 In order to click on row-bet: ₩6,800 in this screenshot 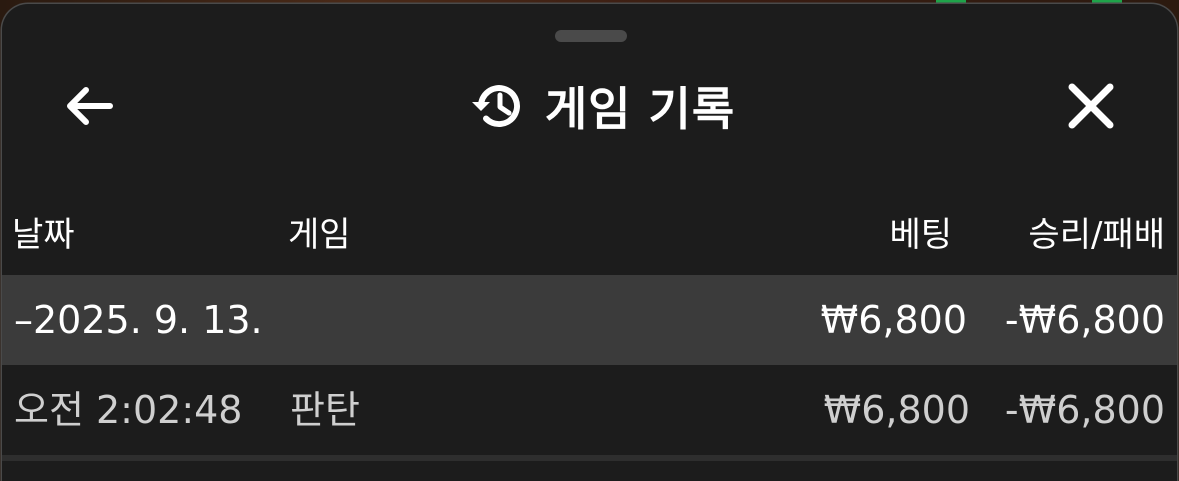, I will do `click(896, 410)`.